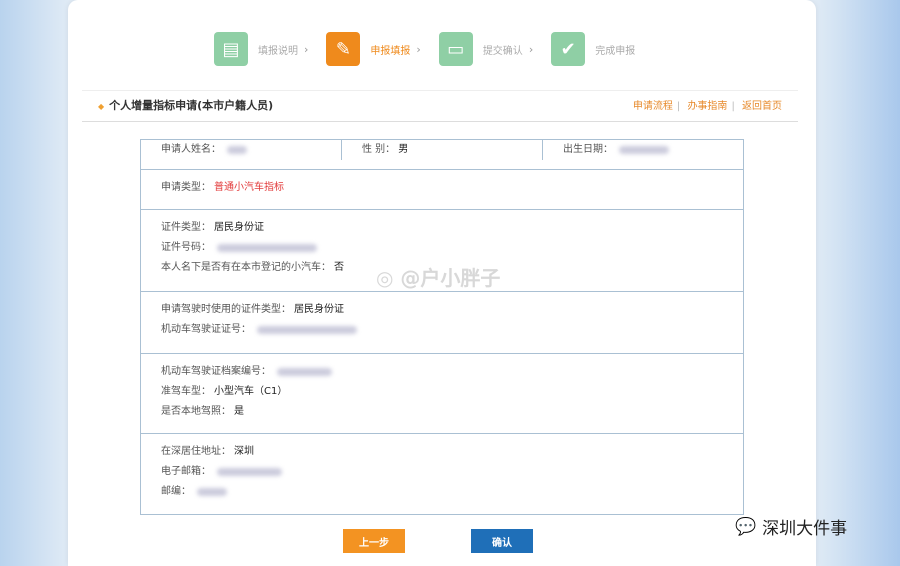  I want to click on name-label: 申请人姓名：, so click(191, 149).